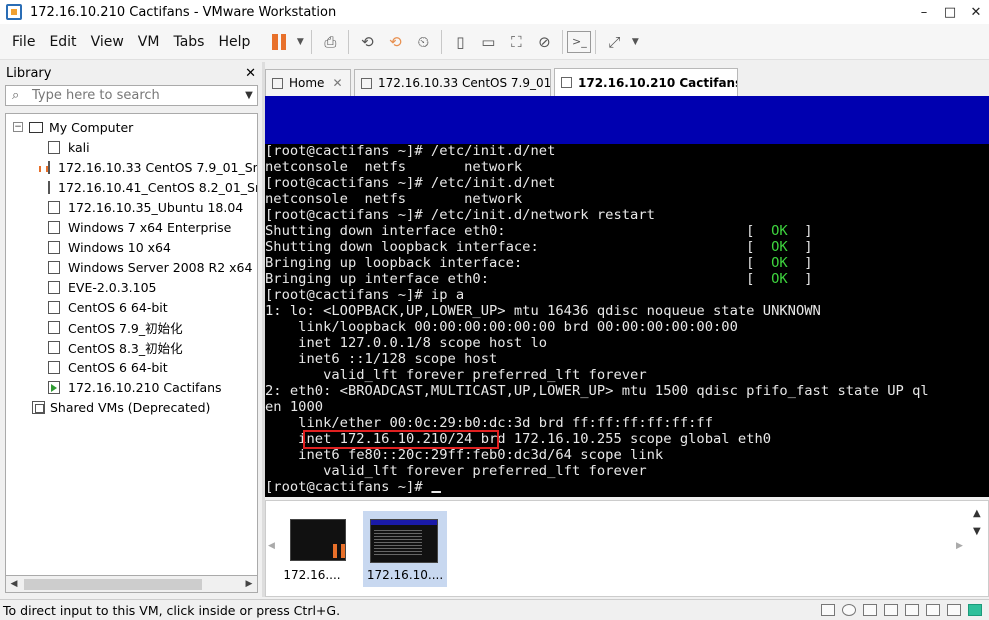 The image size is (989, 620). Describe the element at coordinates (977, 523) in the screenshot. I see `thumbnail-scroll-arrows: ▲ ▼` at that location.